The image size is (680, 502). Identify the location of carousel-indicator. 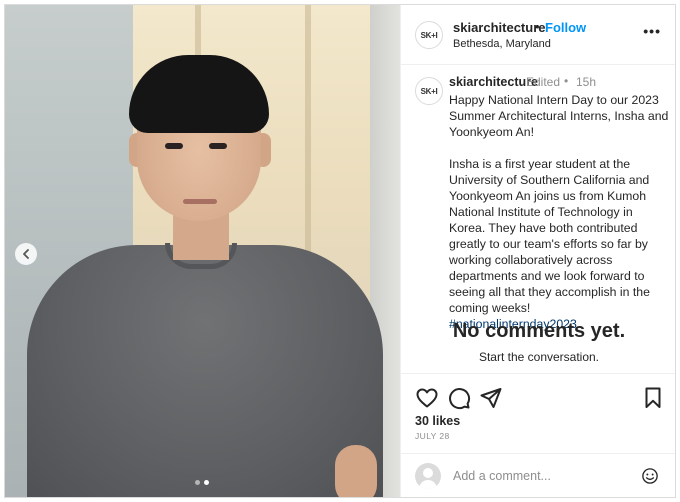
(202, 482).